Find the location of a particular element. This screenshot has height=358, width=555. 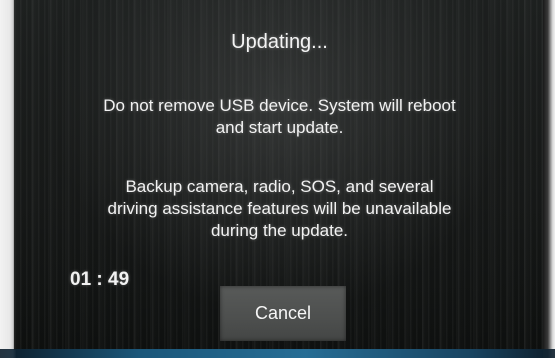

countdown-timer: 01 : 49 is located at coordinates (100, 279).